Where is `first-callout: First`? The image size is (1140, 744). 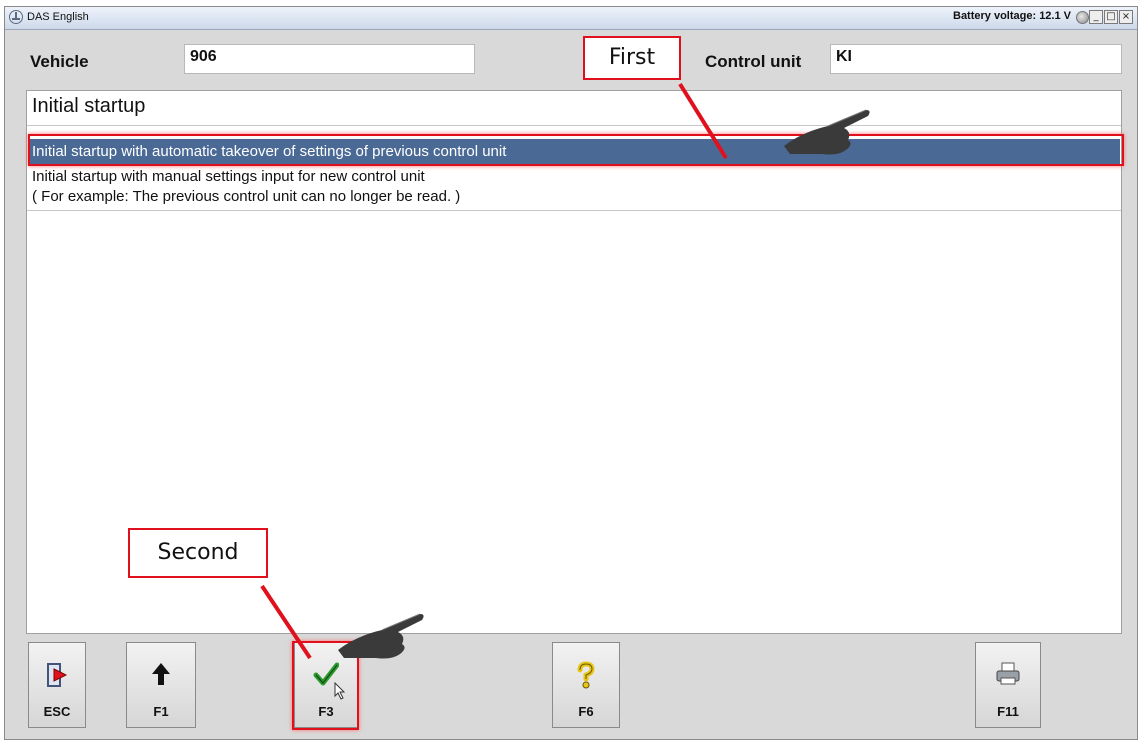
first-callout: First is located at coordinates (632, 58).